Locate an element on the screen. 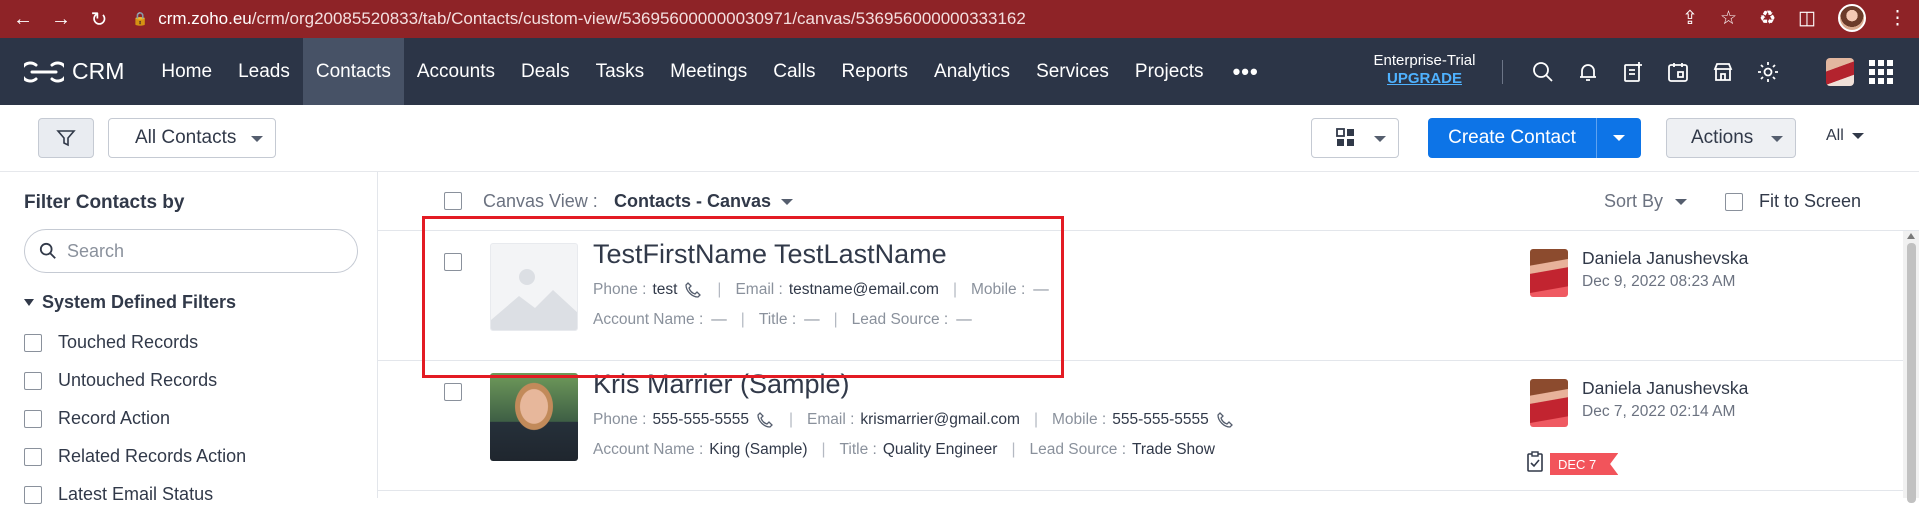  nav-reports: Reports is located at coordinates (875, 71).